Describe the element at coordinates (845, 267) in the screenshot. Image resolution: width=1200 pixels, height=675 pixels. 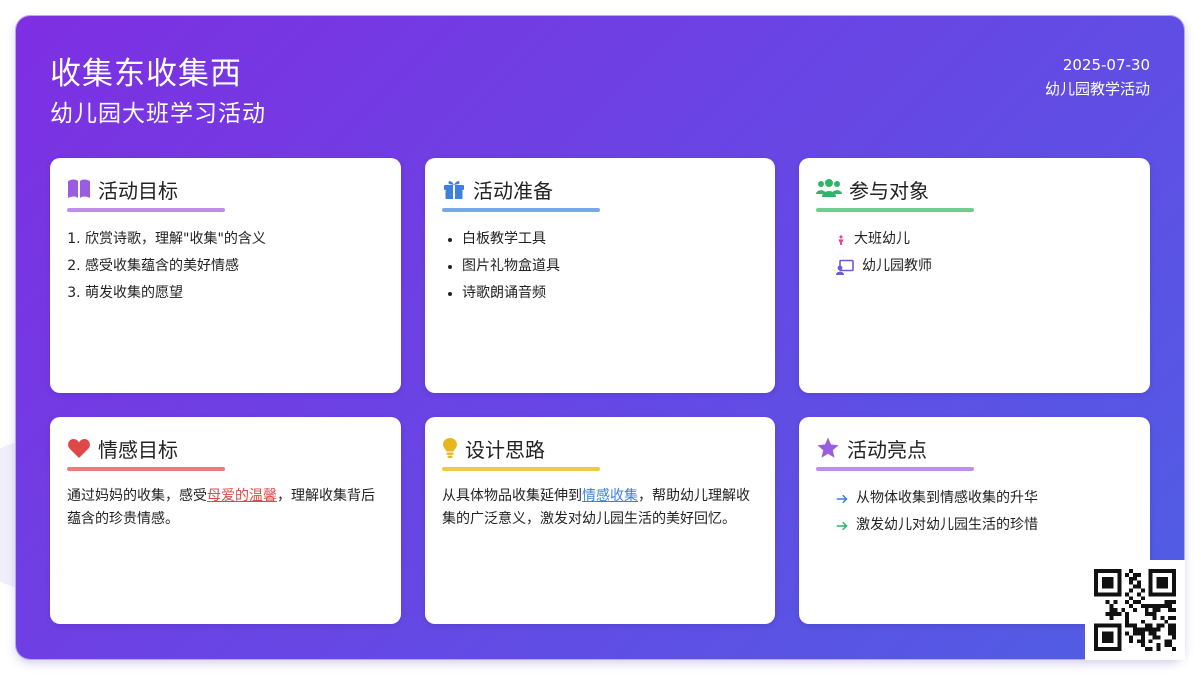
I see `teacher-icon` at that location.